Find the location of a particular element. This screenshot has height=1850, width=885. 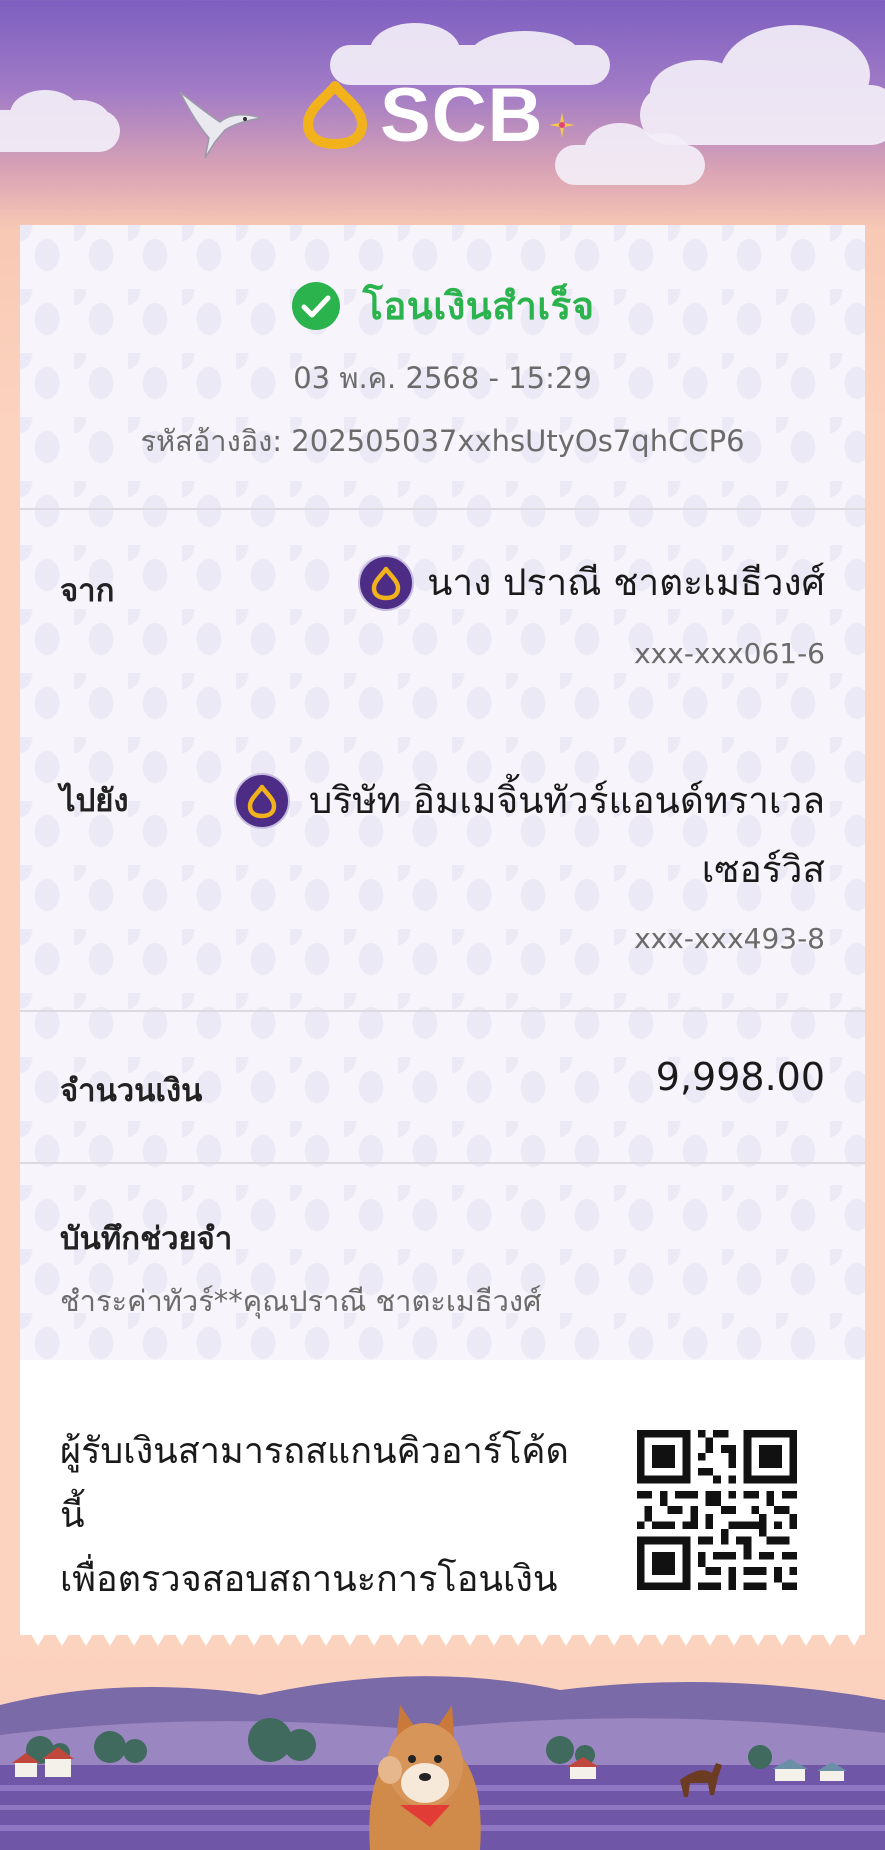

sender-name: นาง ปราณี ชาตะเมธีวงศ์ is located at coordinates (626, 582).